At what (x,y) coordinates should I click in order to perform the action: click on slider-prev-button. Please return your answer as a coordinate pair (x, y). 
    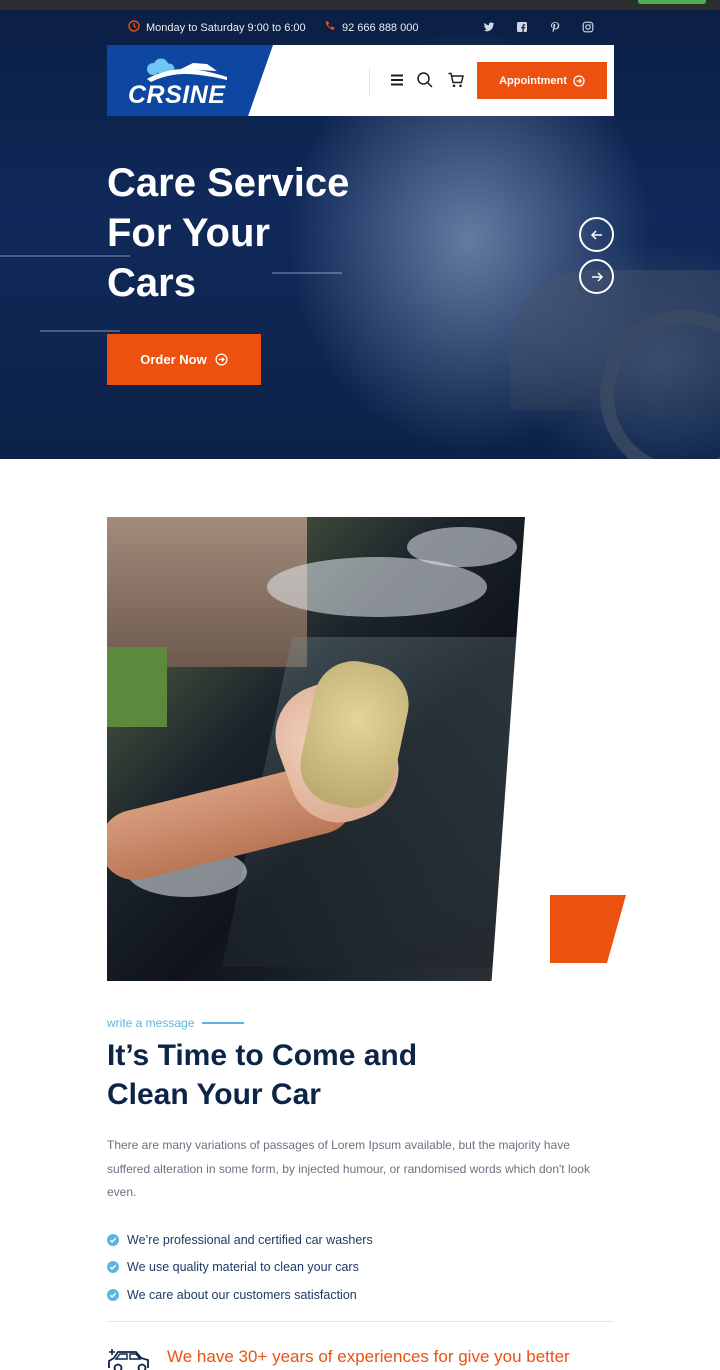
    Looking at the image, I should click on (596, 234).